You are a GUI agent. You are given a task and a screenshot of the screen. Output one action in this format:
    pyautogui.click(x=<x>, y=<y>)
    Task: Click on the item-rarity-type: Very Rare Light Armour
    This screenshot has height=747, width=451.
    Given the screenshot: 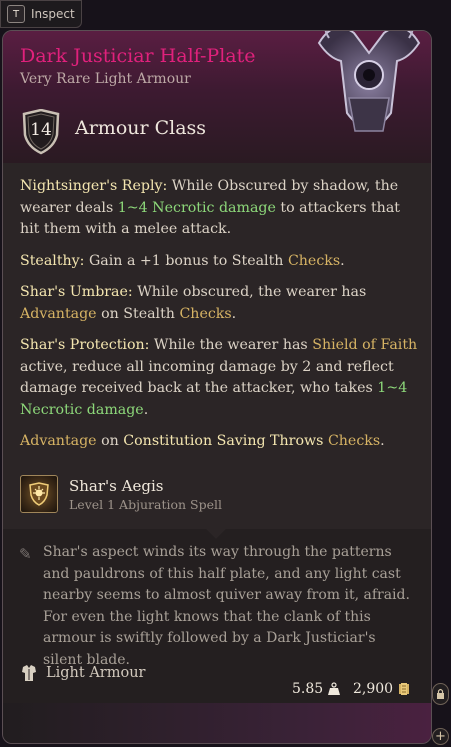 What is the action you would take?
    pyautogui.click(x=105, y=79)
    